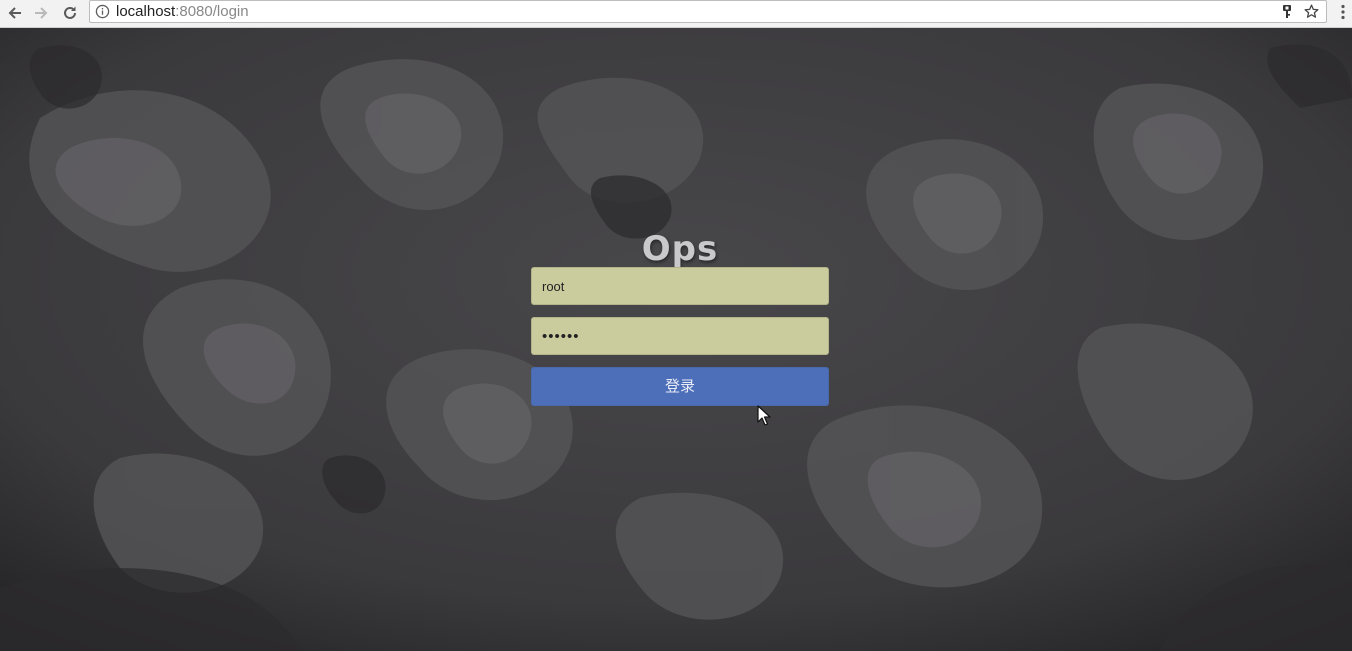 Image resolution: width=1352 pixels, height=651 pixels. I want to click on kebab-menu-icon, so click(1343, 12).